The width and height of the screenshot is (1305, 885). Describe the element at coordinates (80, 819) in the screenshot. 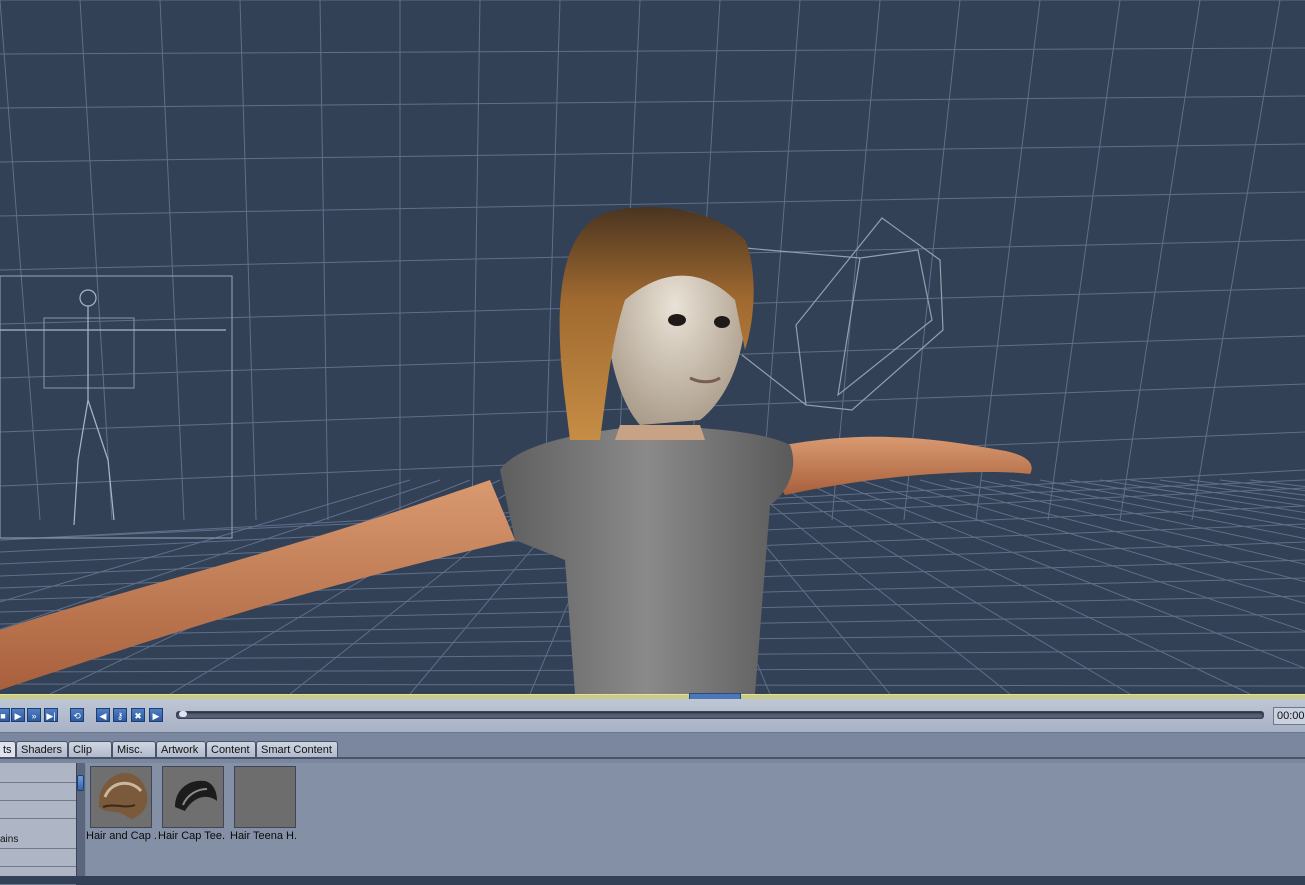

I see `category-scrollbar` at that location.